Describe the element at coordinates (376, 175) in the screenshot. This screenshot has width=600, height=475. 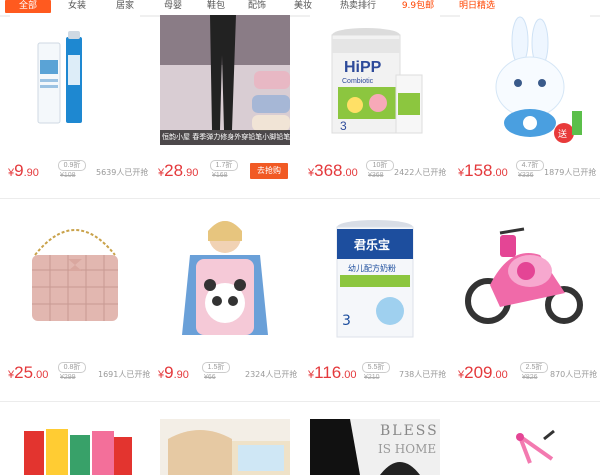
I see `original-price: ¥368` at that location.